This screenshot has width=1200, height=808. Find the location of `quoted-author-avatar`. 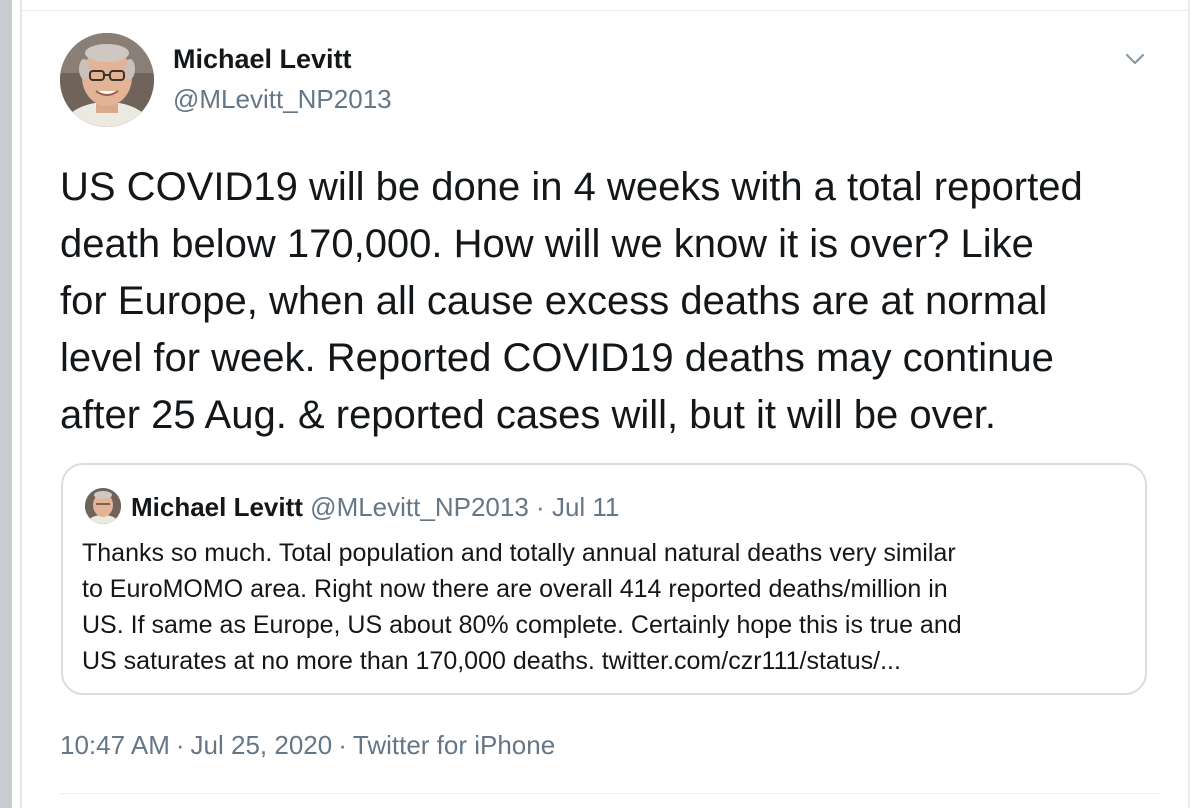

quoted-author-avatar is located at coordinates (103, 506).